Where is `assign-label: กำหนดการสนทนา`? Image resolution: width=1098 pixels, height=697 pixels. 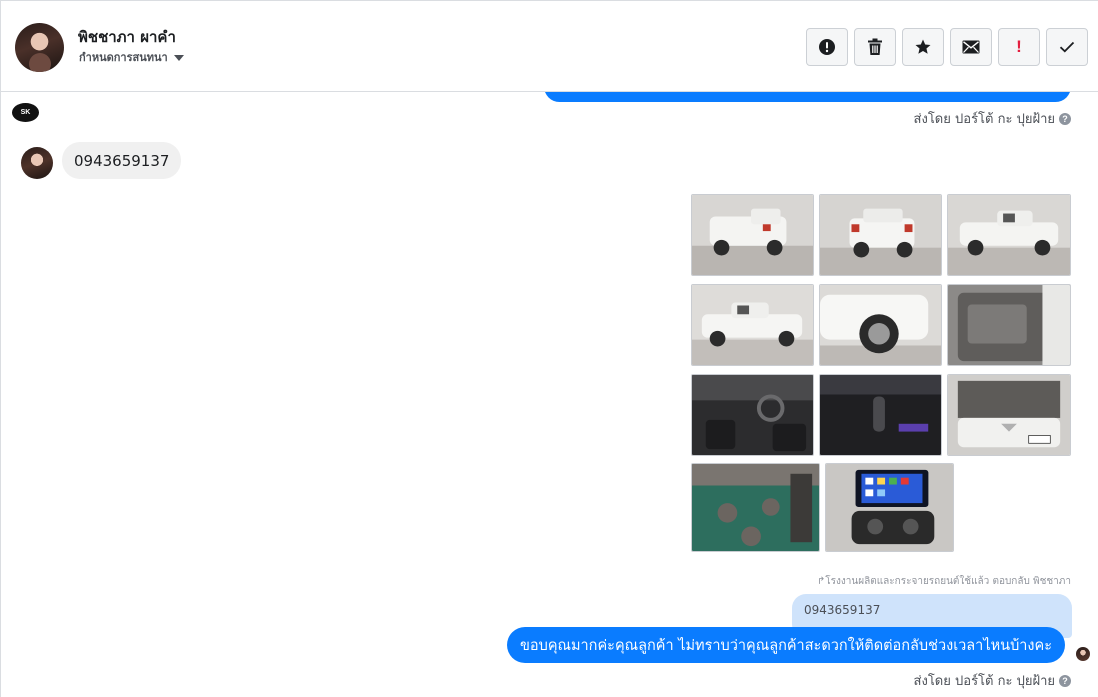 assign-label: กำหนดการสนทนา is located at coordinates (123, 57).